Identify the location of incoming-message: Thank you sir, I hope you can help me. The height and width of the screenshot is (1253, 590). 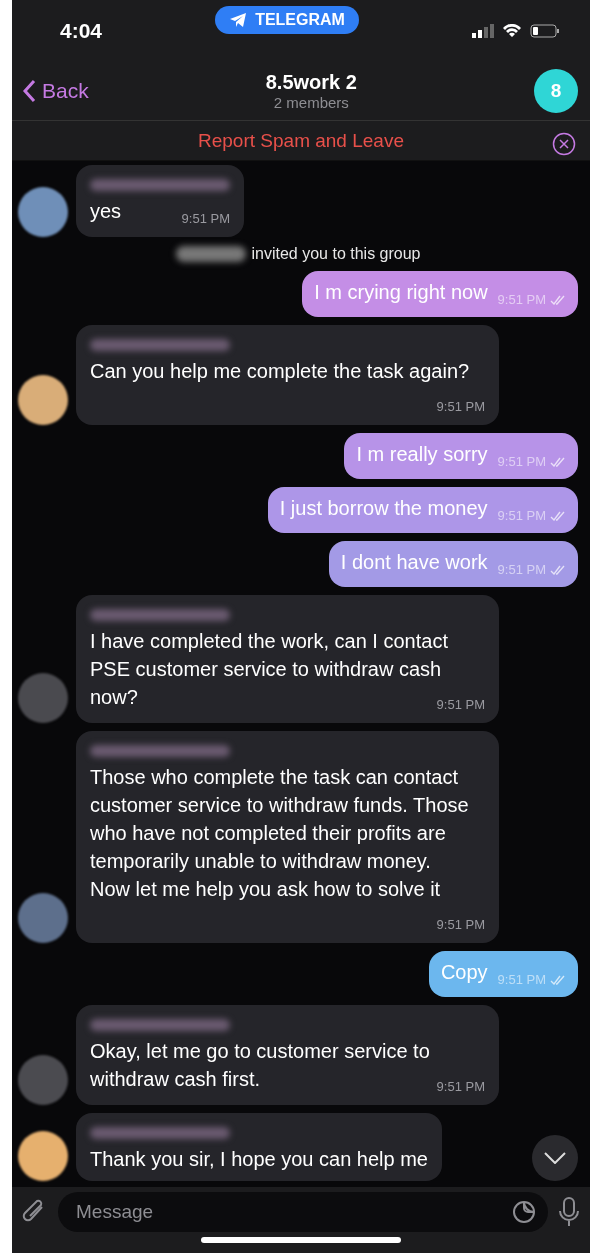
(259, 1147).